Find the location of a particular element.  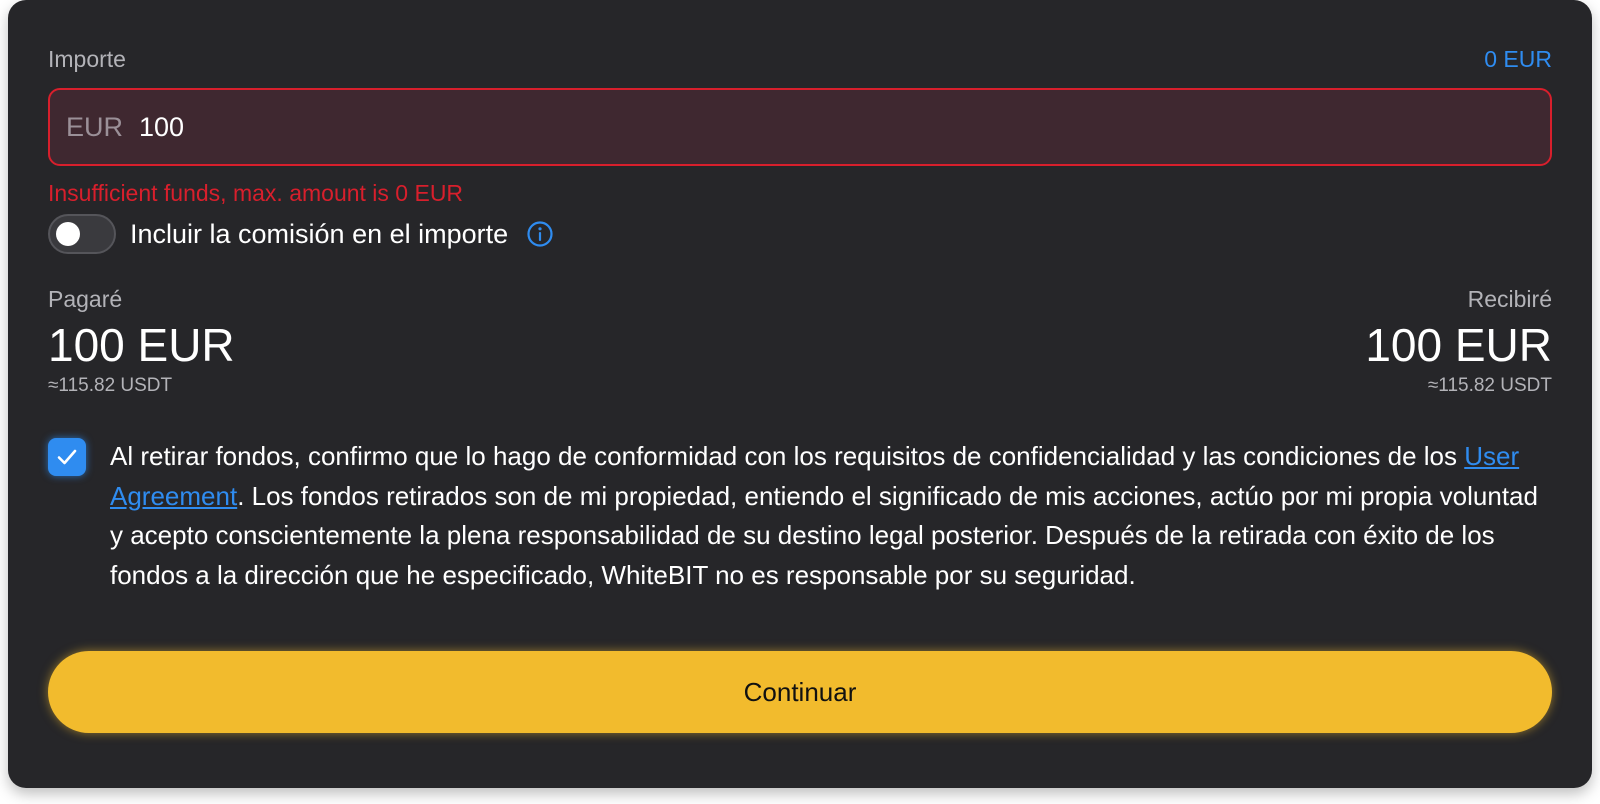

amount-input is located at coordinates (439, 127).